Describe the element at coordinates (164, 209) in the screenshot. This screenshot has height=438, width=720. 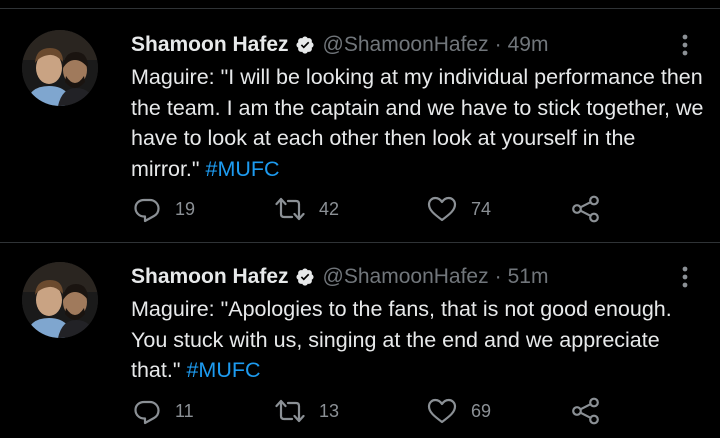
I see `reply-button: 19` at that location.